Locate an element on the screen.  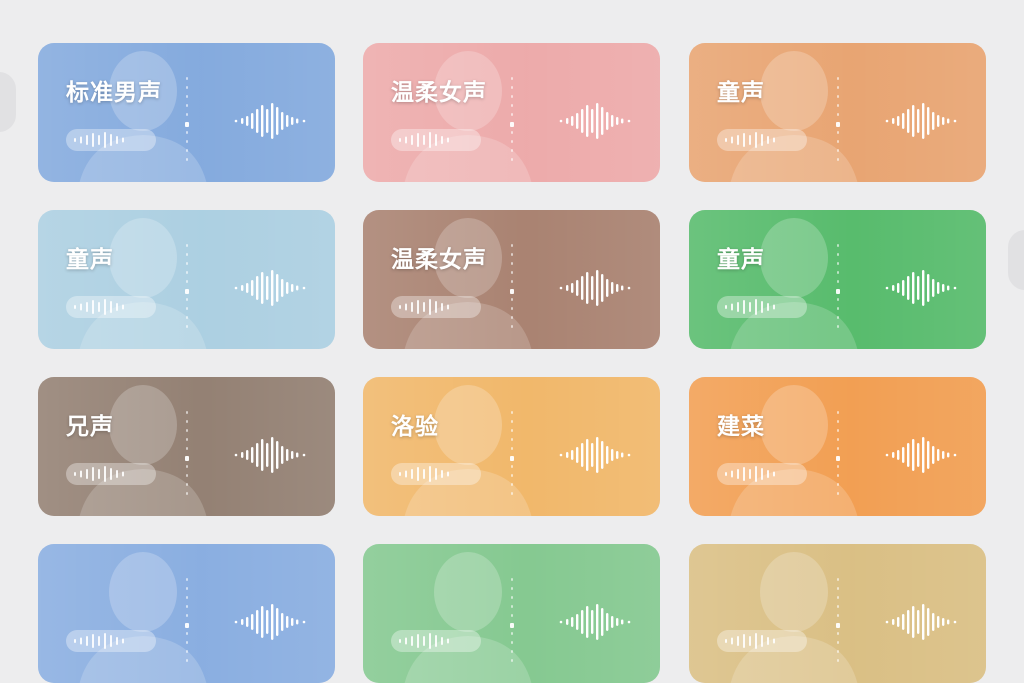
voice-title: 标准男声 is located at coordinates (114, 93).